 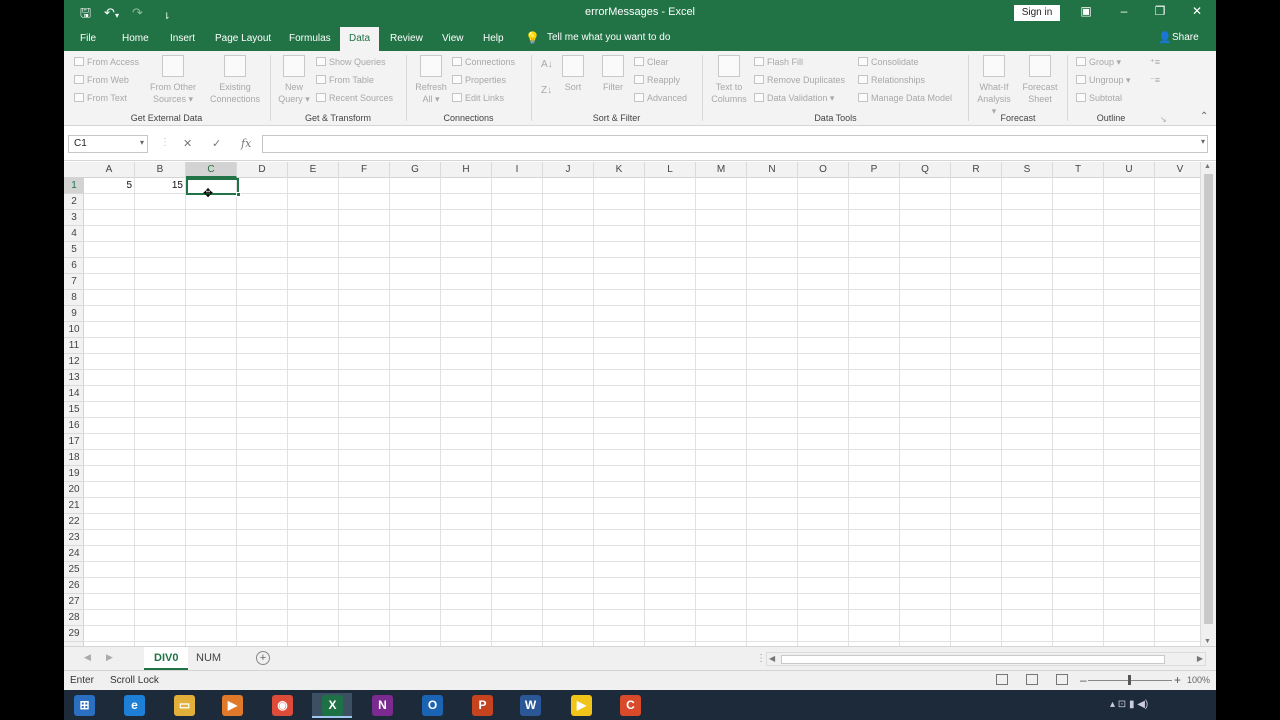 I want to click on insert-function-icon: fx, so click(x=246, y=143).